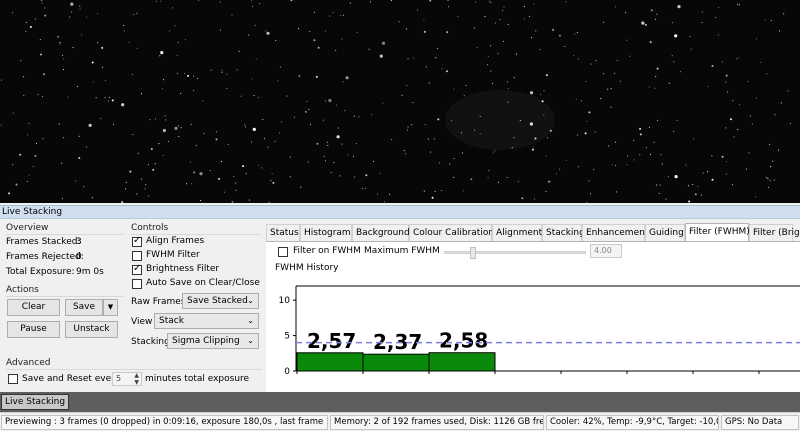 The height and width of the screenshot is (431, 800). Describe the element at coordinates (283, 252) in the screenshot. I see `filter-on-fwhm-checkbox` at that location.